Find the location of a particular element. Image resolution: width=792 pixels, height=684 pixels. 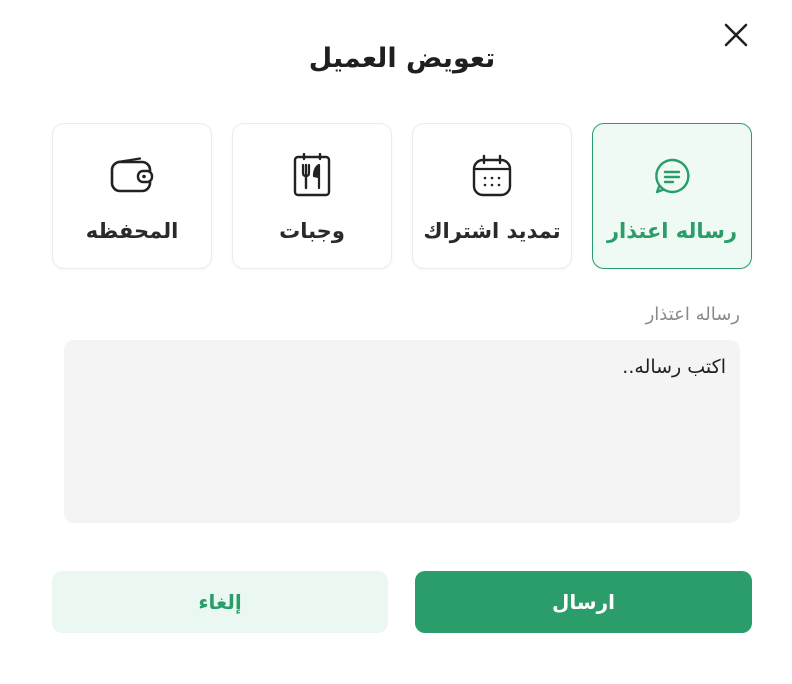

calendar-icon is located at coordinates (492, 176).